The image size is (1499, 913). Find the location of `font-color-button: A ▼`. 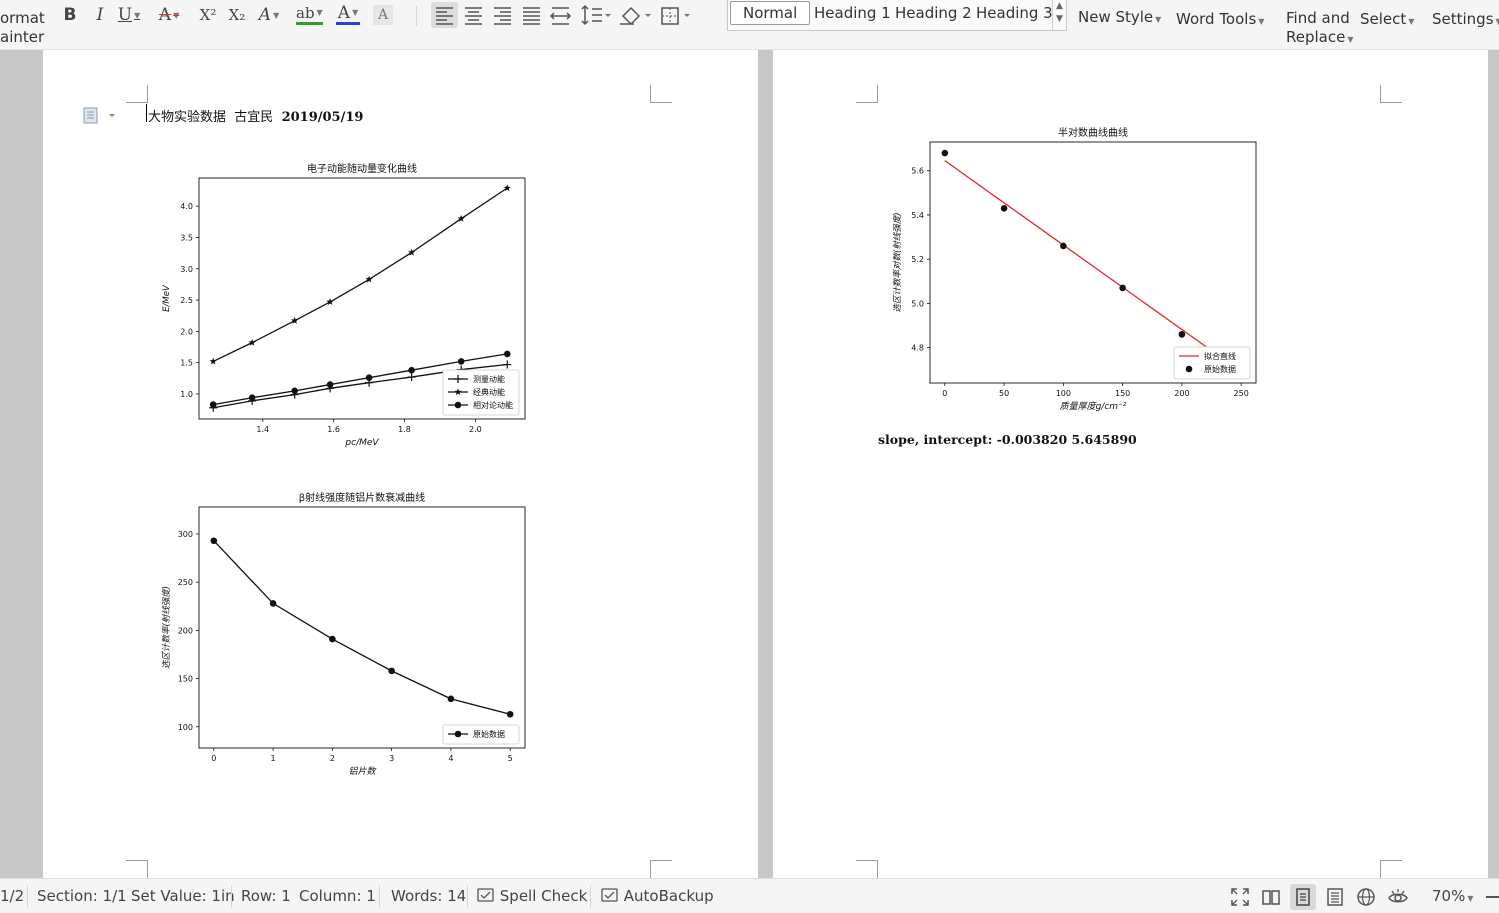

font-color-button: A ▼ is located at coordinates (348, 14).